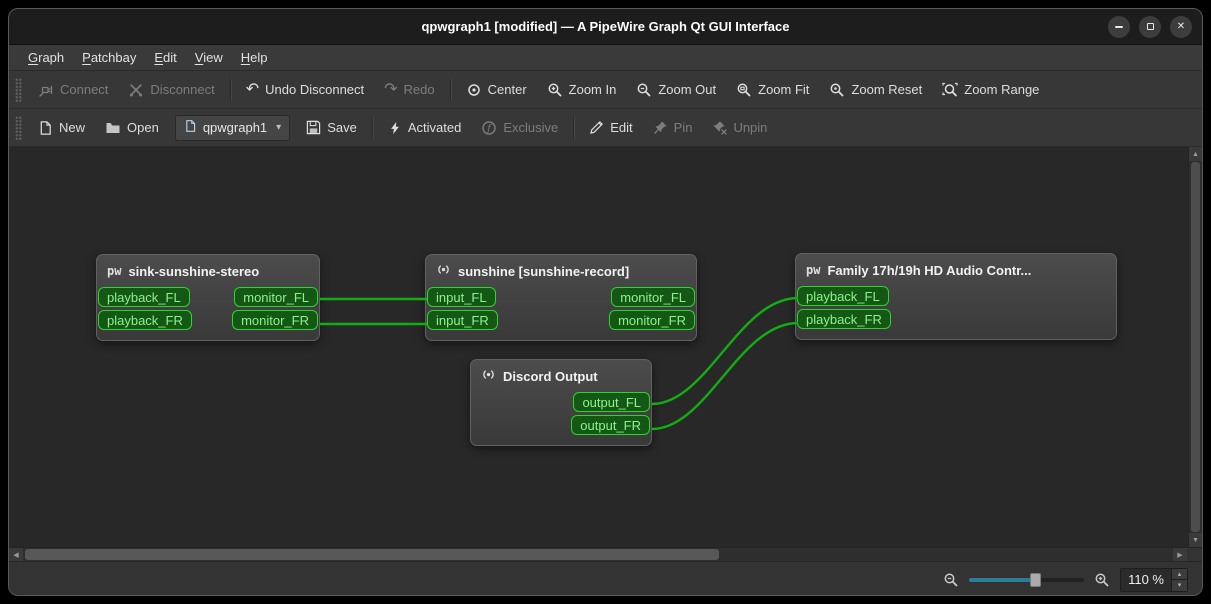  Describe the element at coordinates (610, 425) in the screenshot. I see `port-output-fr: output_FR` at that location.